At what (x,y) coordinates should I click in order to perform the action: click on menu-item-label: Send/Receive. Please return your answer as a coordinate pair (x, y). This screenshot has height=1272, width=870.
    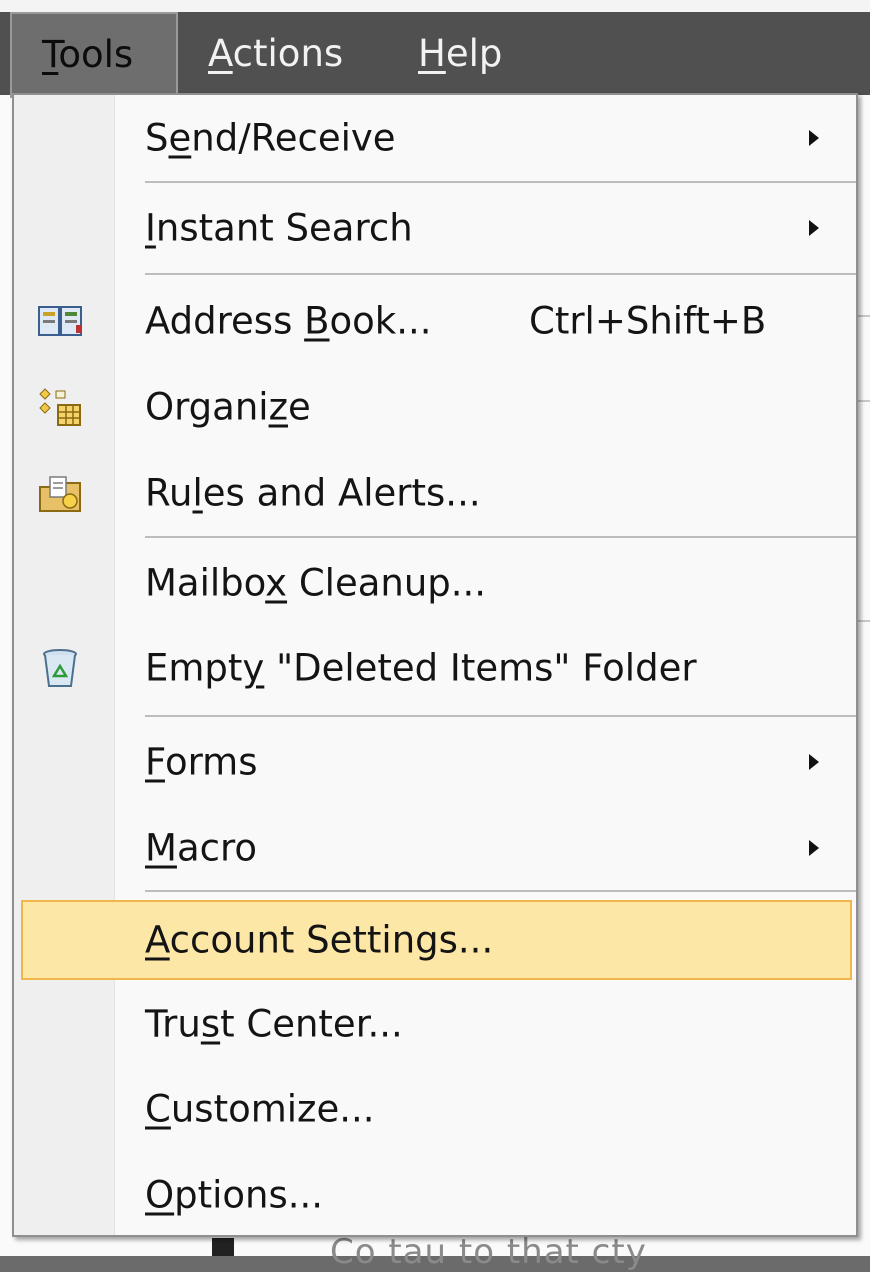
    Looking at the image, I should click on (270, 138).